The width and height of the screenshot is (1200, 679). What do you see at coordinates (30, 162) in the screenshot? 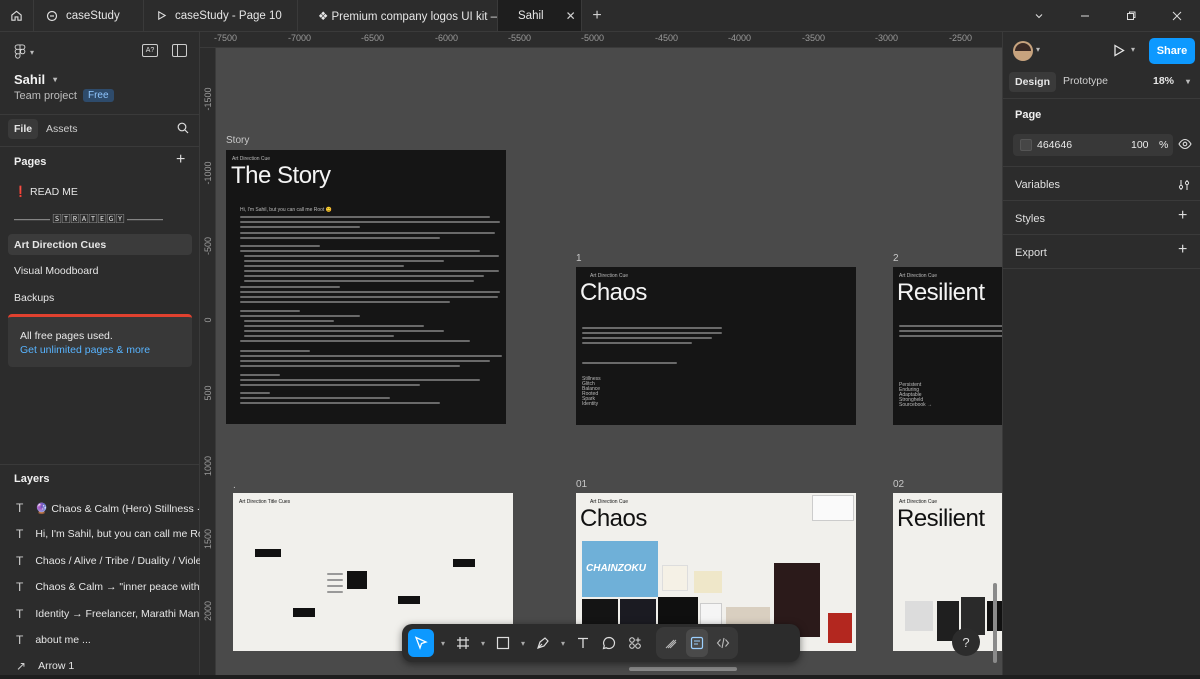
I see `pages-header: Pages` at bounding box center [30, 162].